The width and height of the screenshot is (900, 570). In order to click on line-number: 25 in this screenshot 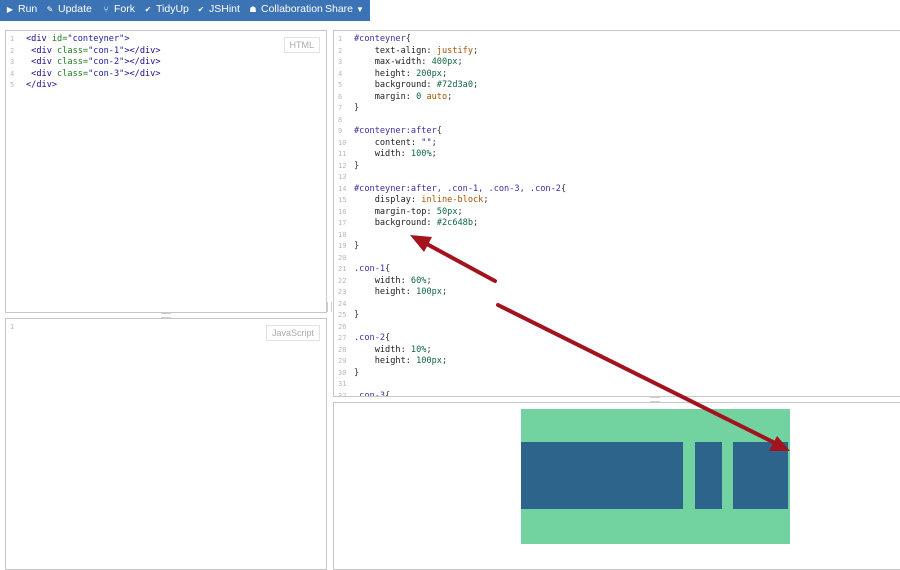, I will do `click(342, 315)`.